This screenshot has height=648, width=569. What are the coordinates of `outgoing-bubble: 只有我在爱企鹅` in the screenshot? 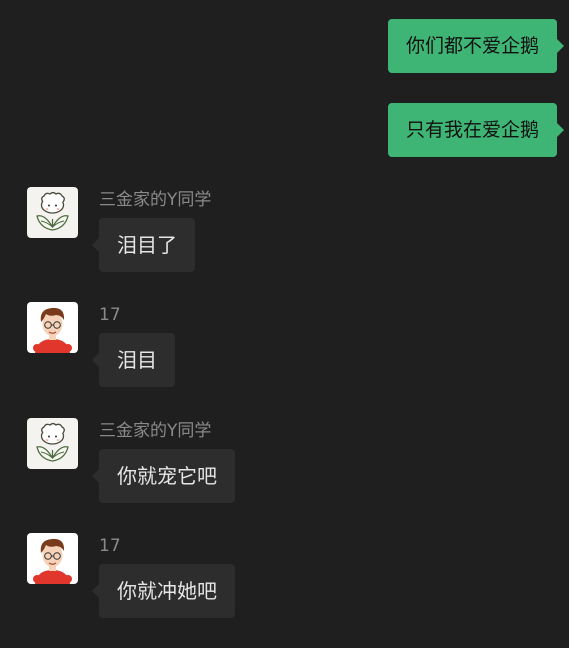 It's located at (476, 130).